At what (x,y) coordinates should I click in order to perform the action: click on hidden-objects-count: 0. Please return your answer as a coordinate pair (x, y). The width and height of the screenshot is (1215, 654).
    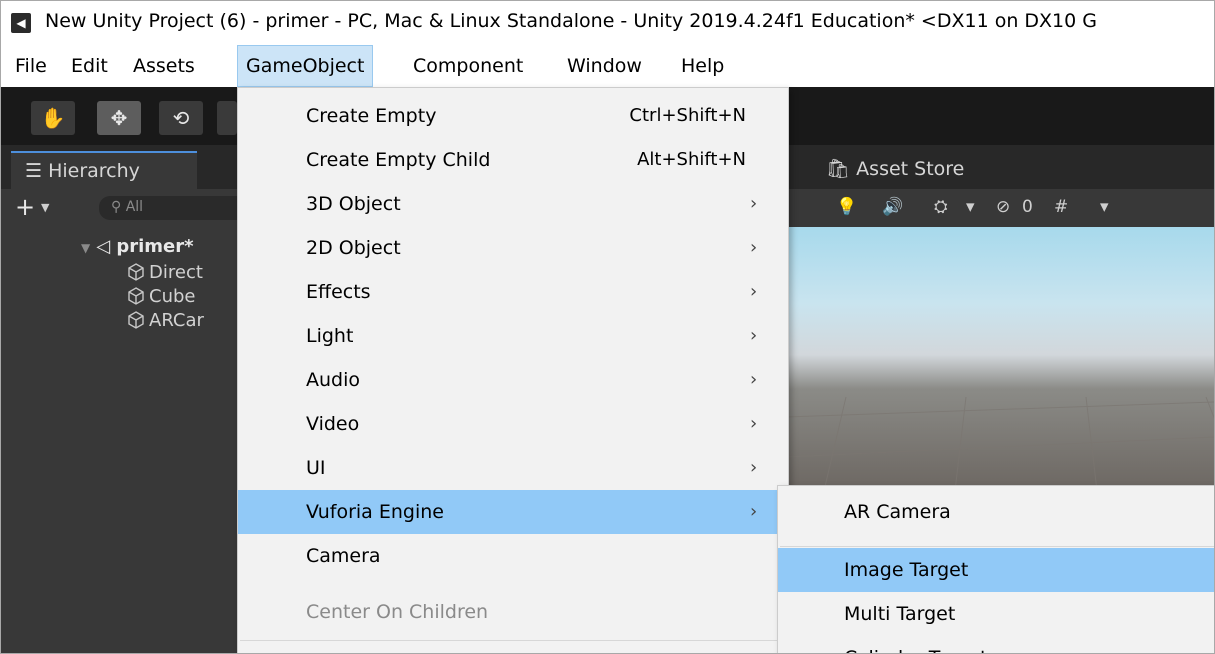
    Looking at the image, I should click on (1027, 207).